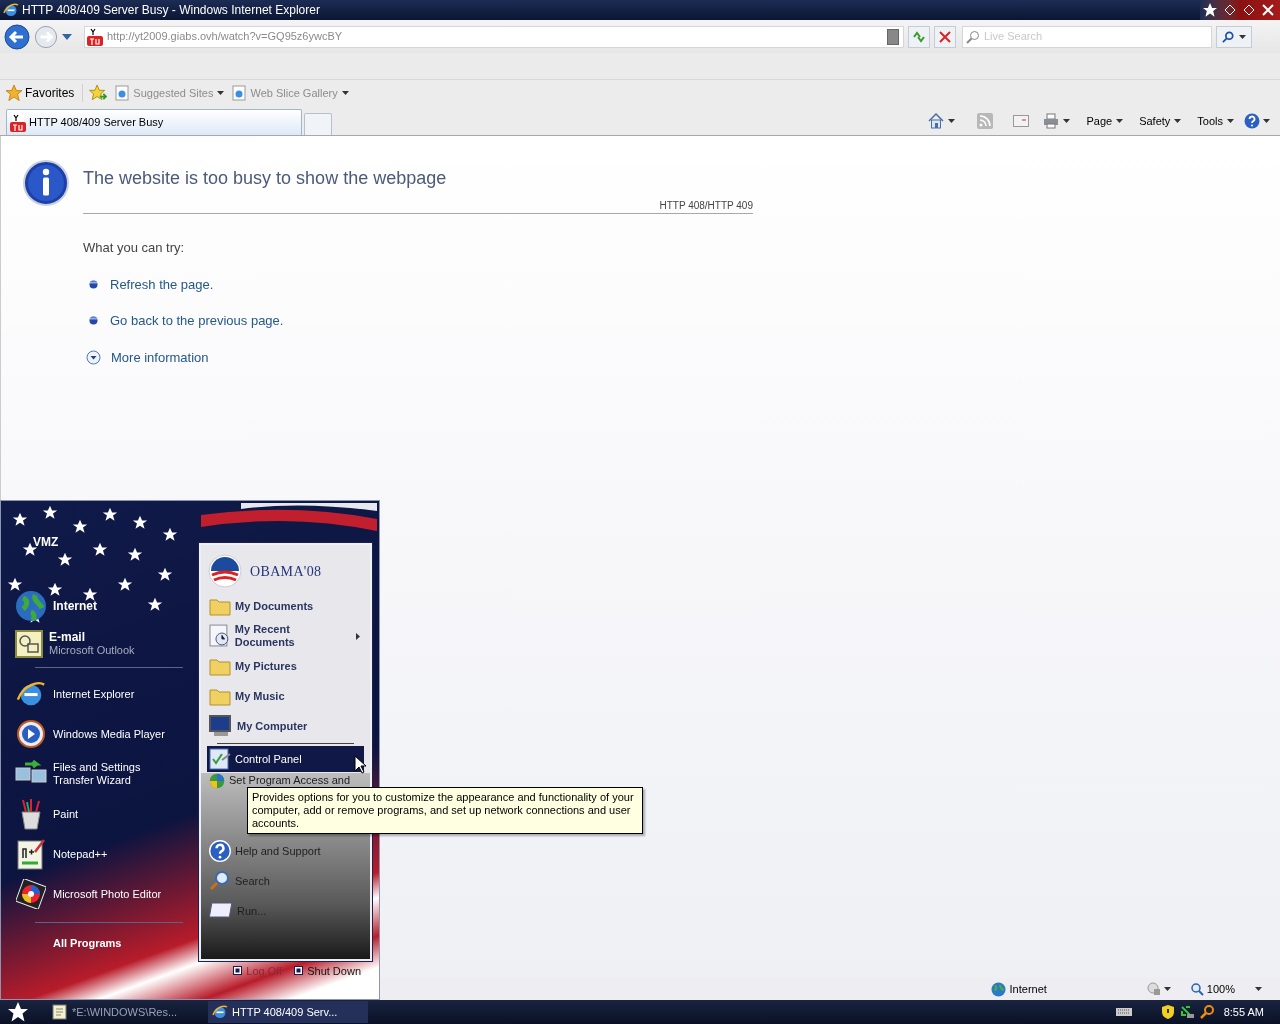 Image resolution: width=1280 pixels, height=1024 pixels. What do you see at coordinates (1123, 1012) in the screenshot?
I see `keyboard-icon` at bounding box center [1123, 1012].